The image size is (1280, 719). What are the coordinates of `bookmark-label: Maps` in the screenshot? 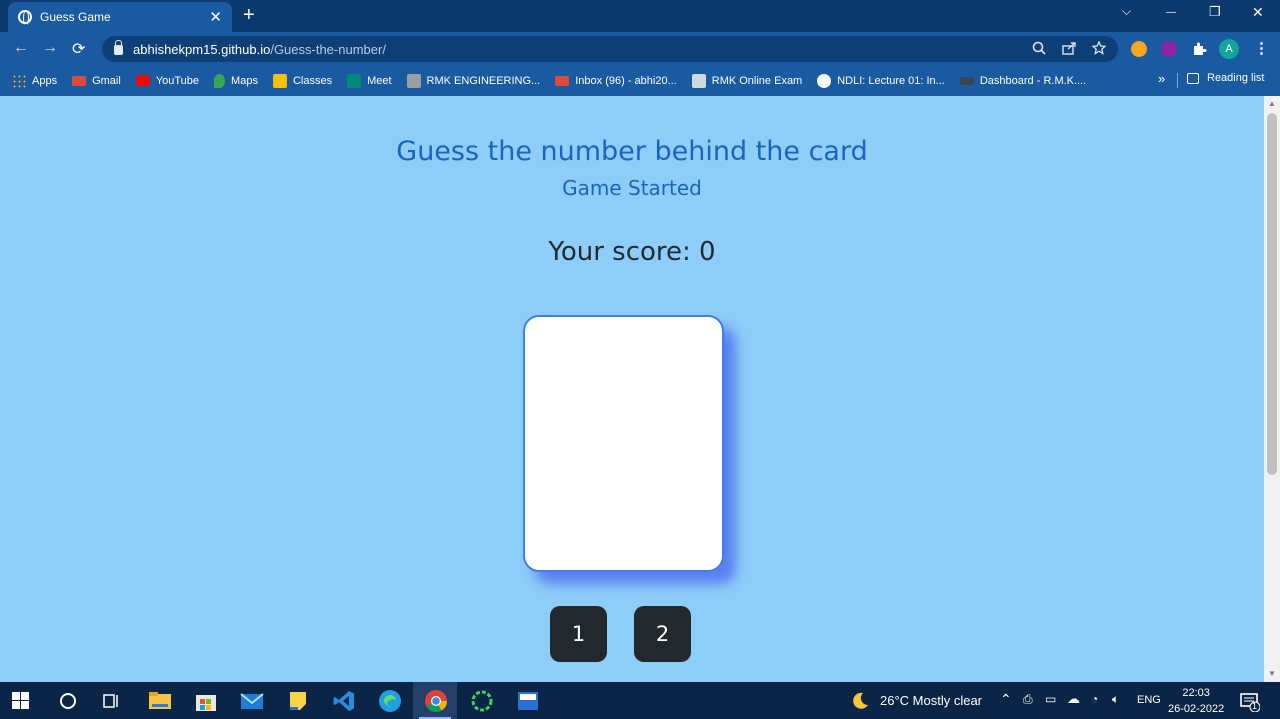 It's located at (244, 80).